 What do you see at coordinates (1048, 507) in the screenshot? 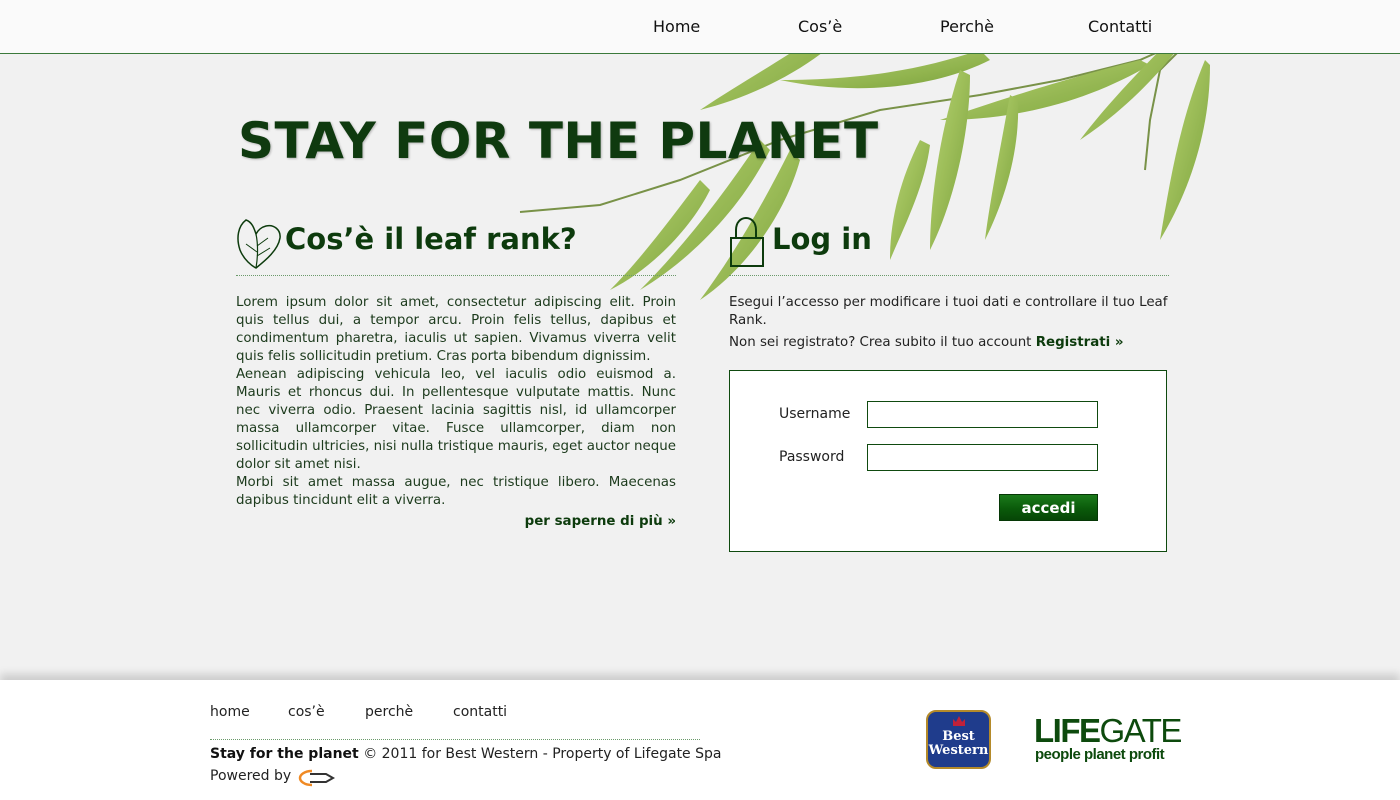
I see `login-submit-button: accedi` at bounding box center [1048, 507].